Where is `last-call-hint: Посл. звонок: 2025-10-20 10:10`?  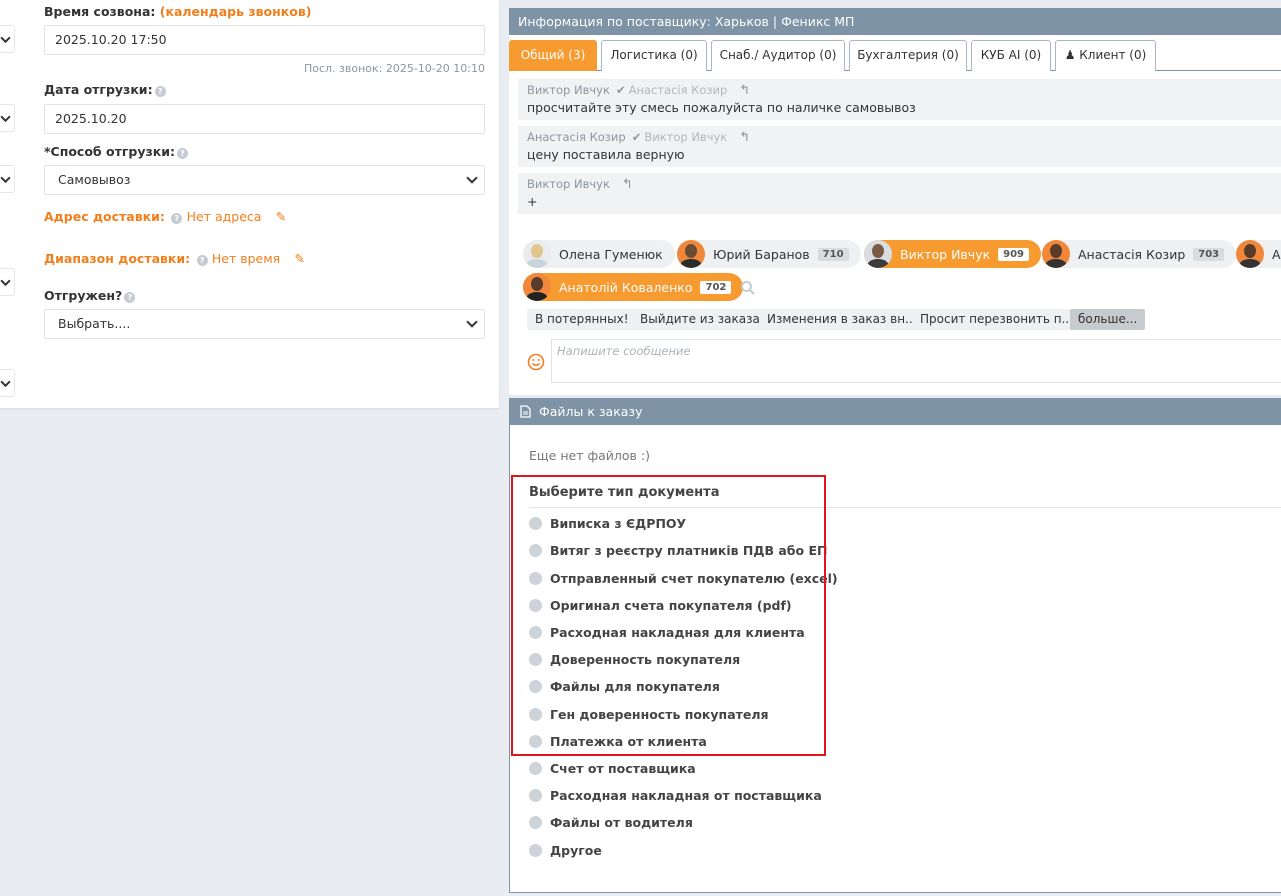
last-call-hint: Посл. звонок: 2025-10-20 10:10 is located at coordinates (394, 68).